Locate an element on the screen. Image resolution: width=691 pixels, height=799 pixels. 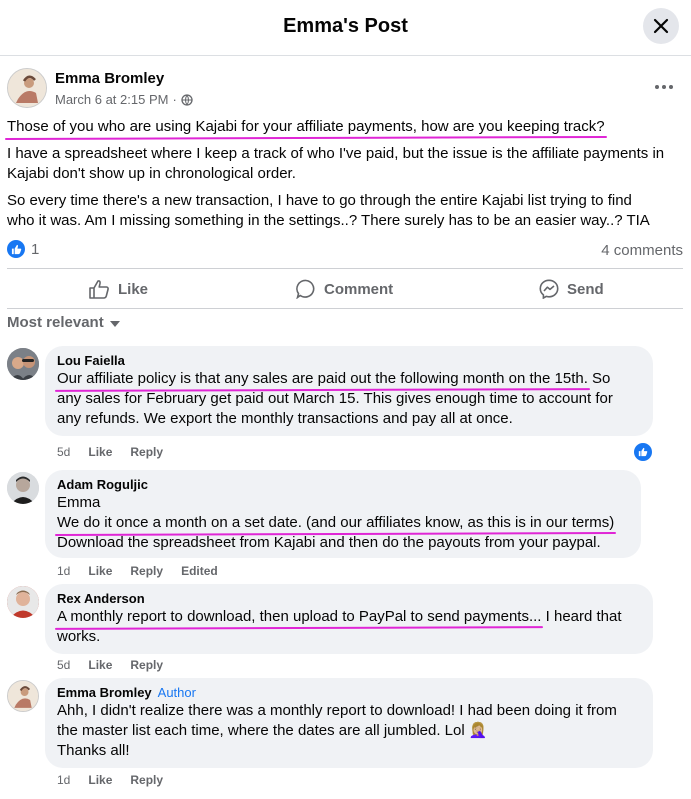
close-button is located at coordinates (661, 26).